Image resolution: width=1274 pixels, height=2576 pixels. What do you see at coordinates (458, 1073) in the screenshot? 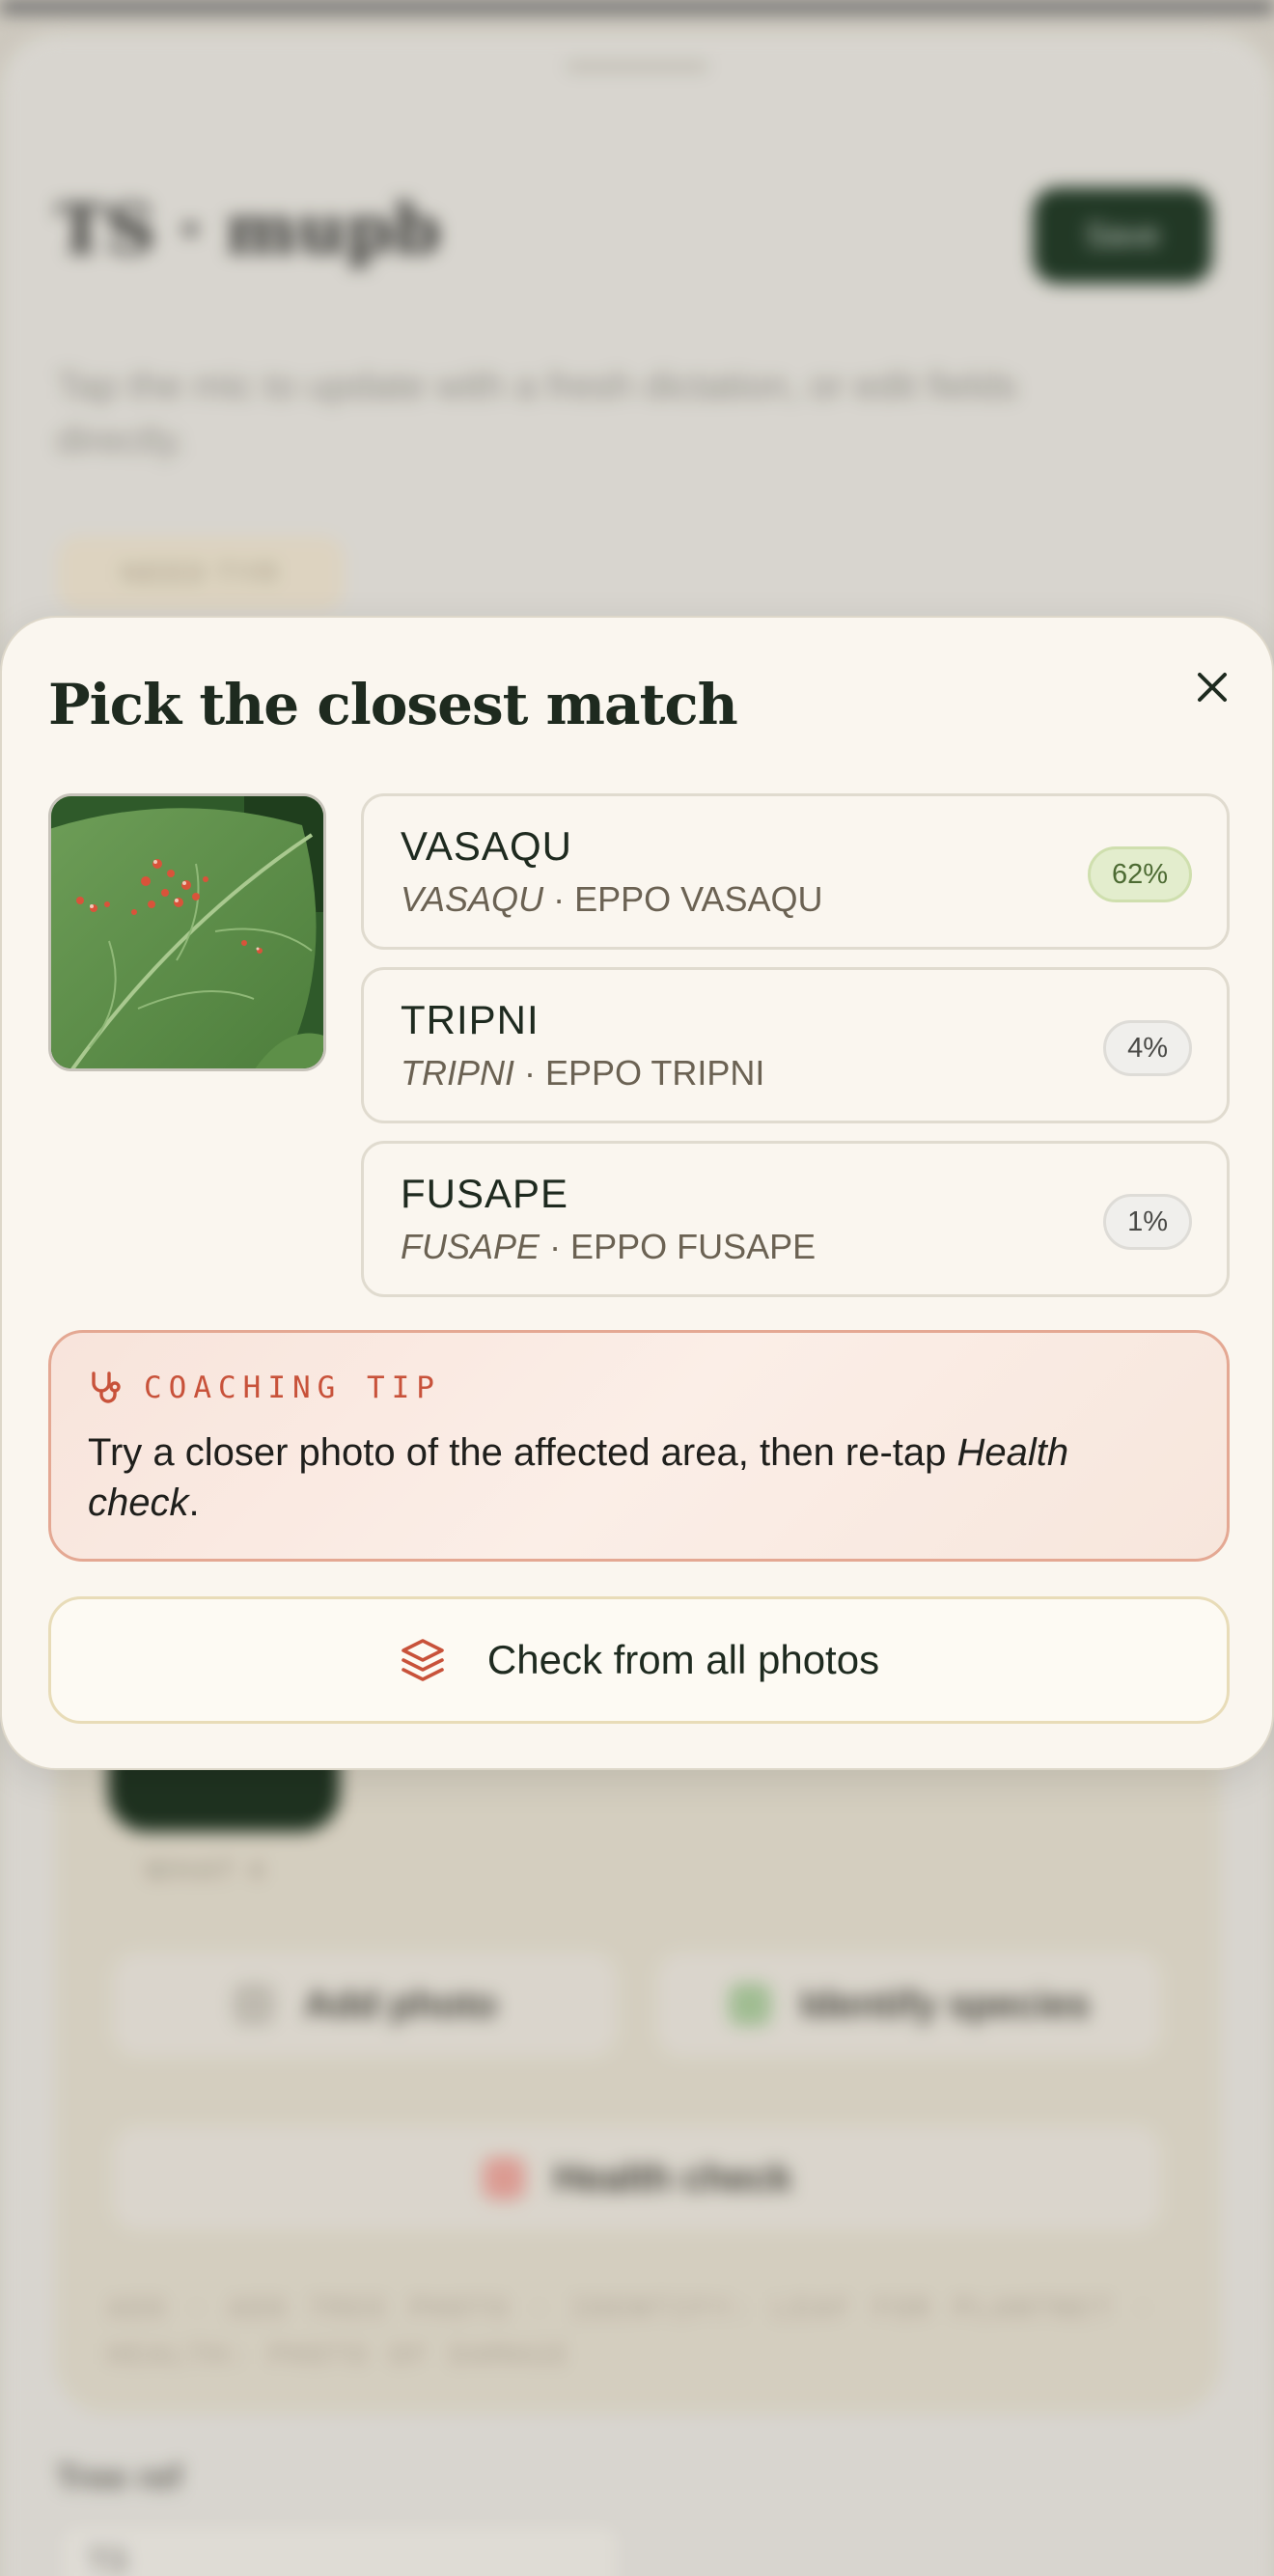
I see `match-scientific-name: TRIPNI` at bounding box center [458, 1073].